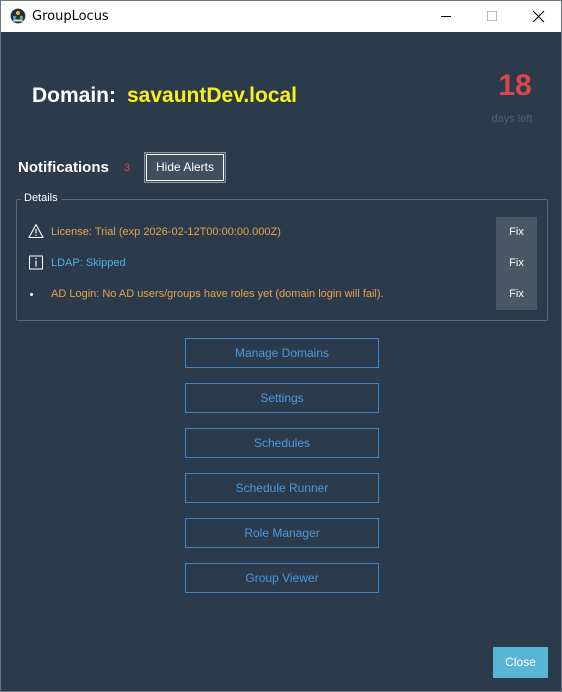 The width and height of the screenshot is (562, 692). I want to click on close-icon, so click(538, 16).